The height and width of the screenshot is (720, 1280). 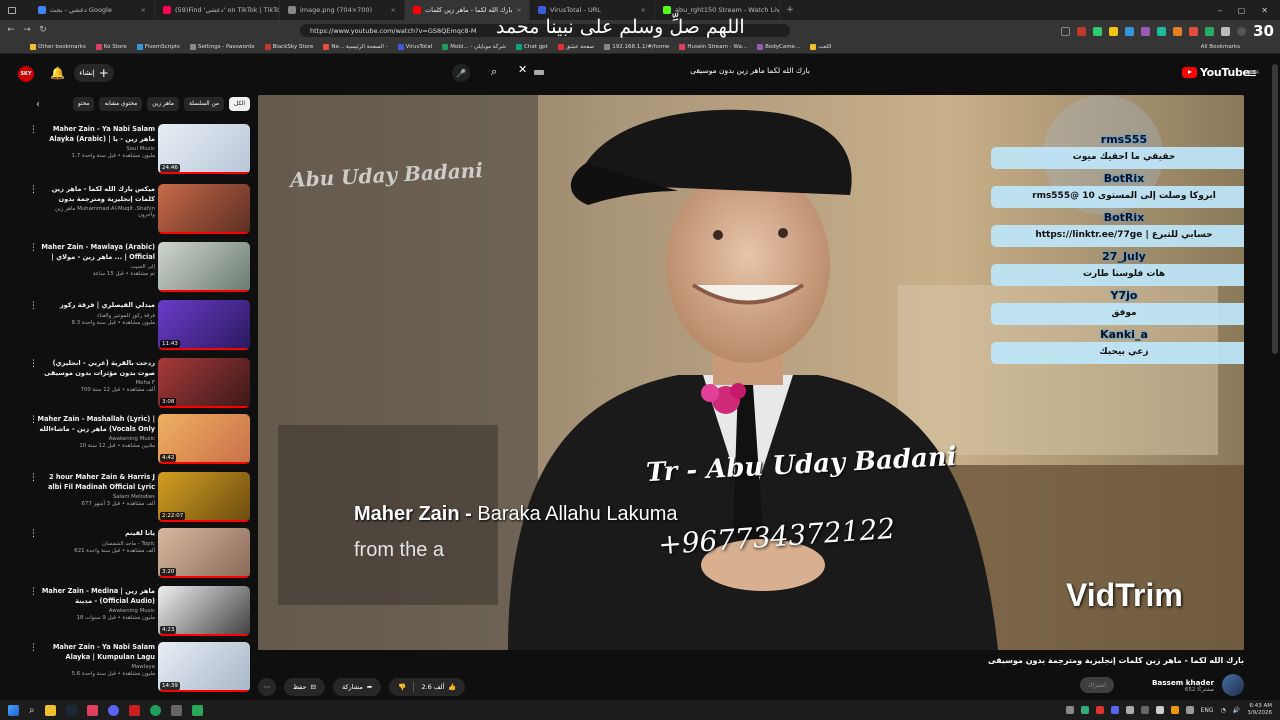 What do you see at coordinates (155, 710) in the screenshot?
I see `chrome-icon` at bounding box center [155, 710].